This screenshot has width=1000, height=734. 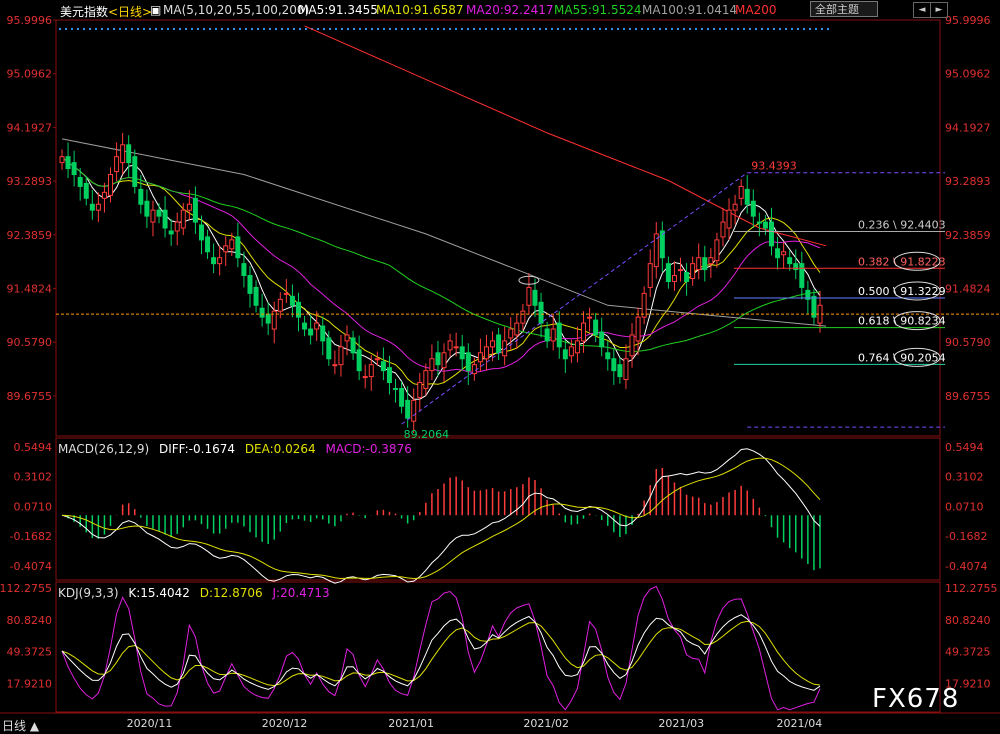 I want to click on ma20-value: MA20:92.2417, so click(x=510, y=10).